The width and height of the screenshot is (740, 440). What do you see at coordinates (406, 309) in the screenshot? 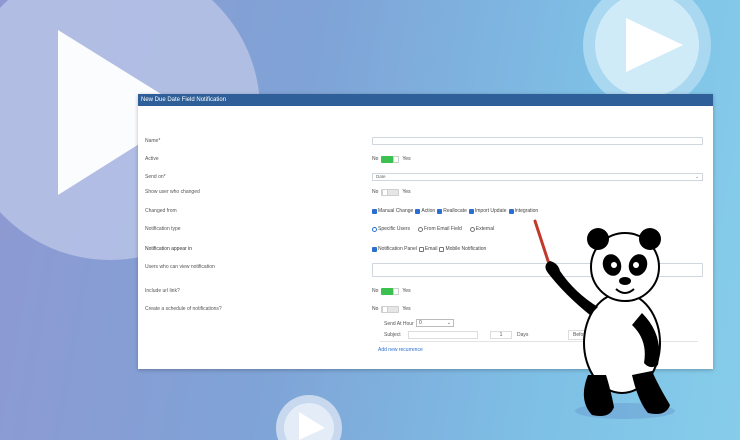
I see `schedule-yes: Yes` at bounding box center [406, 309].